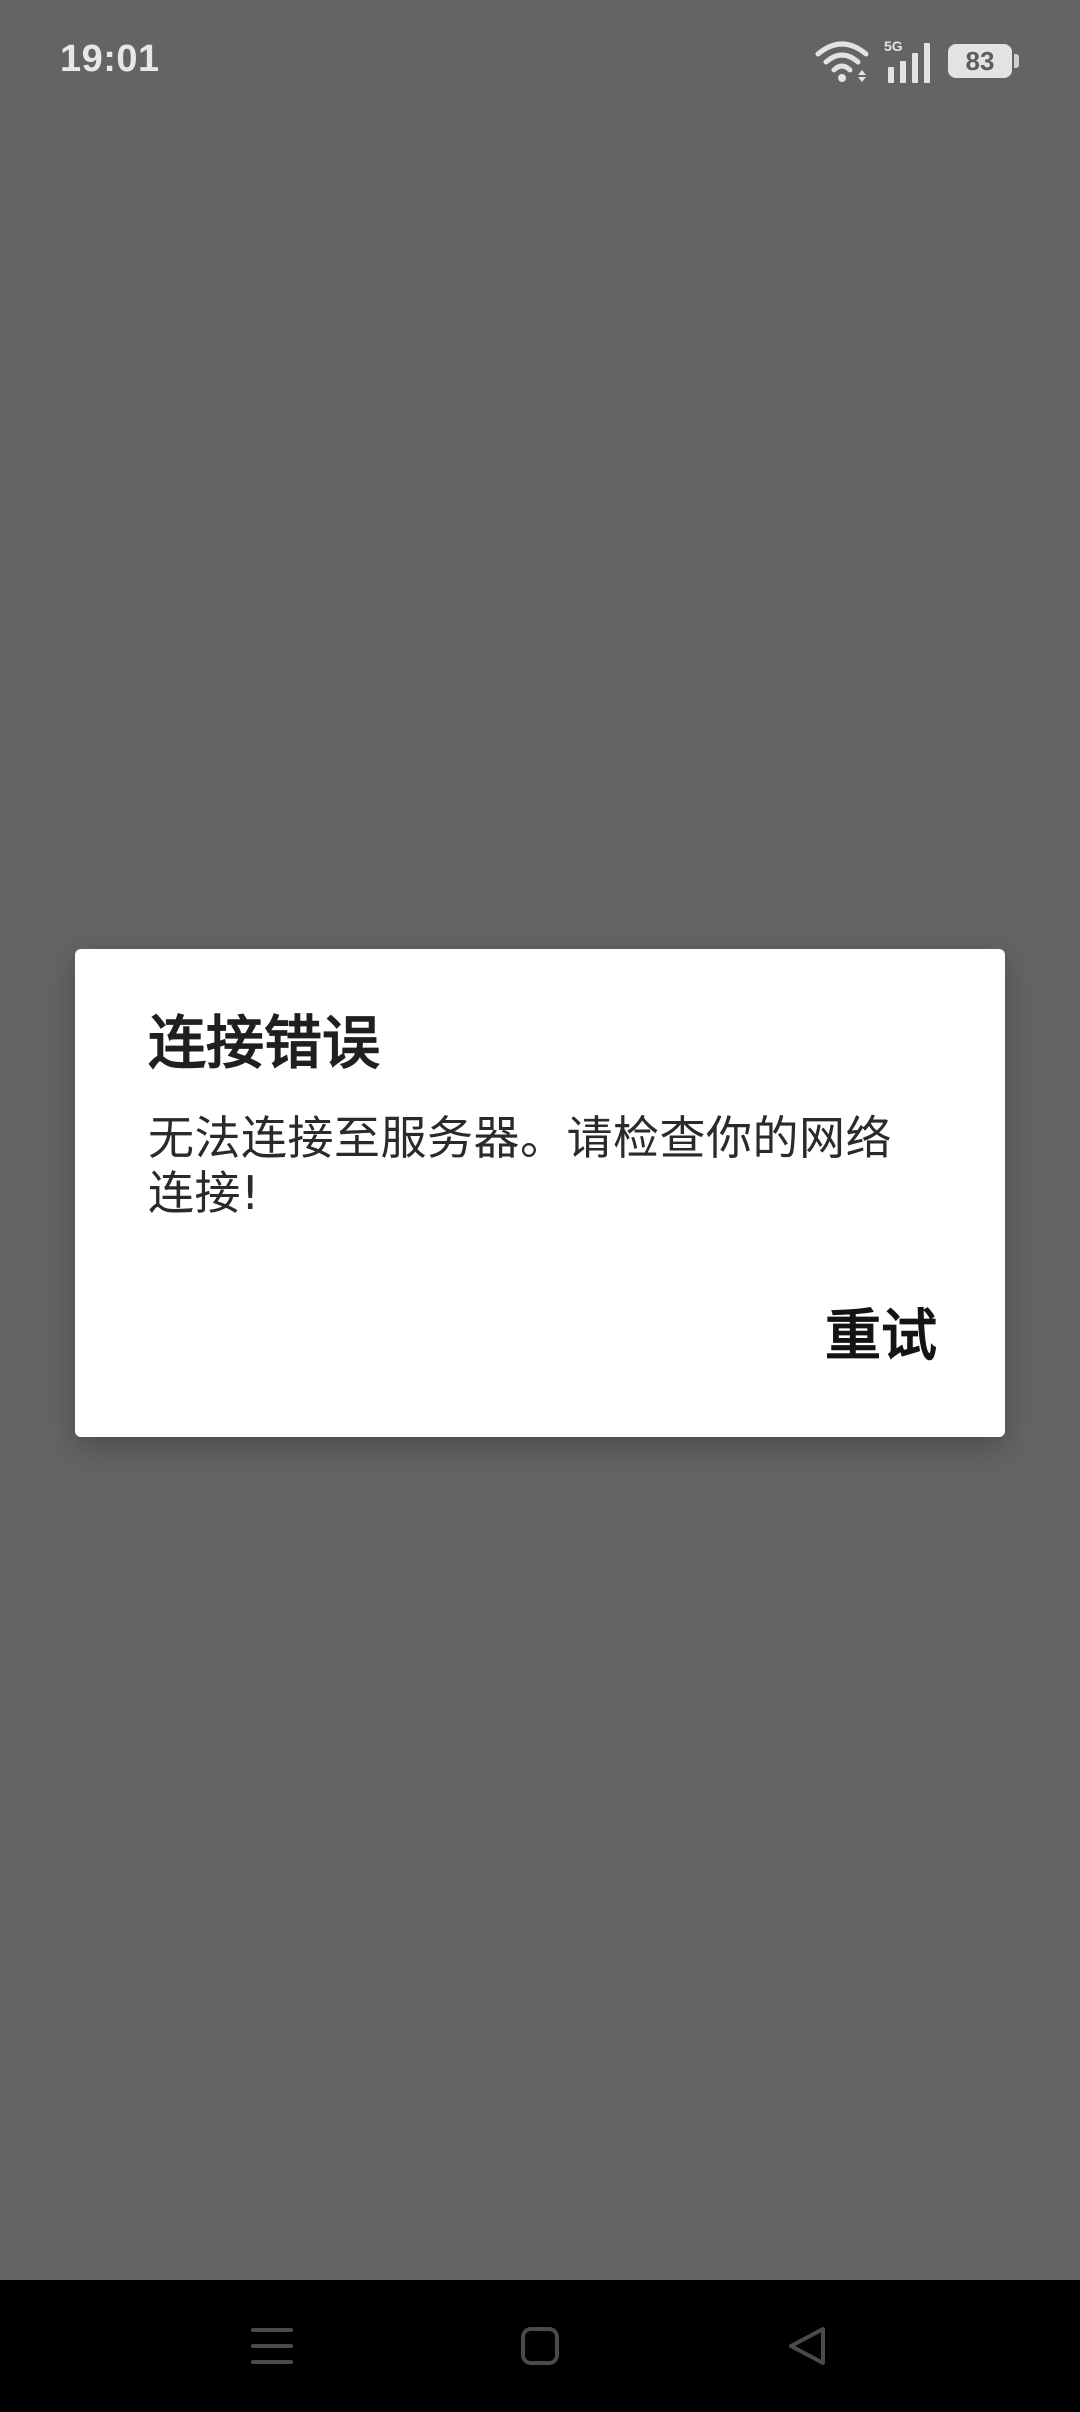 The width and height of the screenshot is (1080, 2412). I want to click on dialog-message: 无法连接至服务器。请检查你的网络连接!, so click(520, 1166).